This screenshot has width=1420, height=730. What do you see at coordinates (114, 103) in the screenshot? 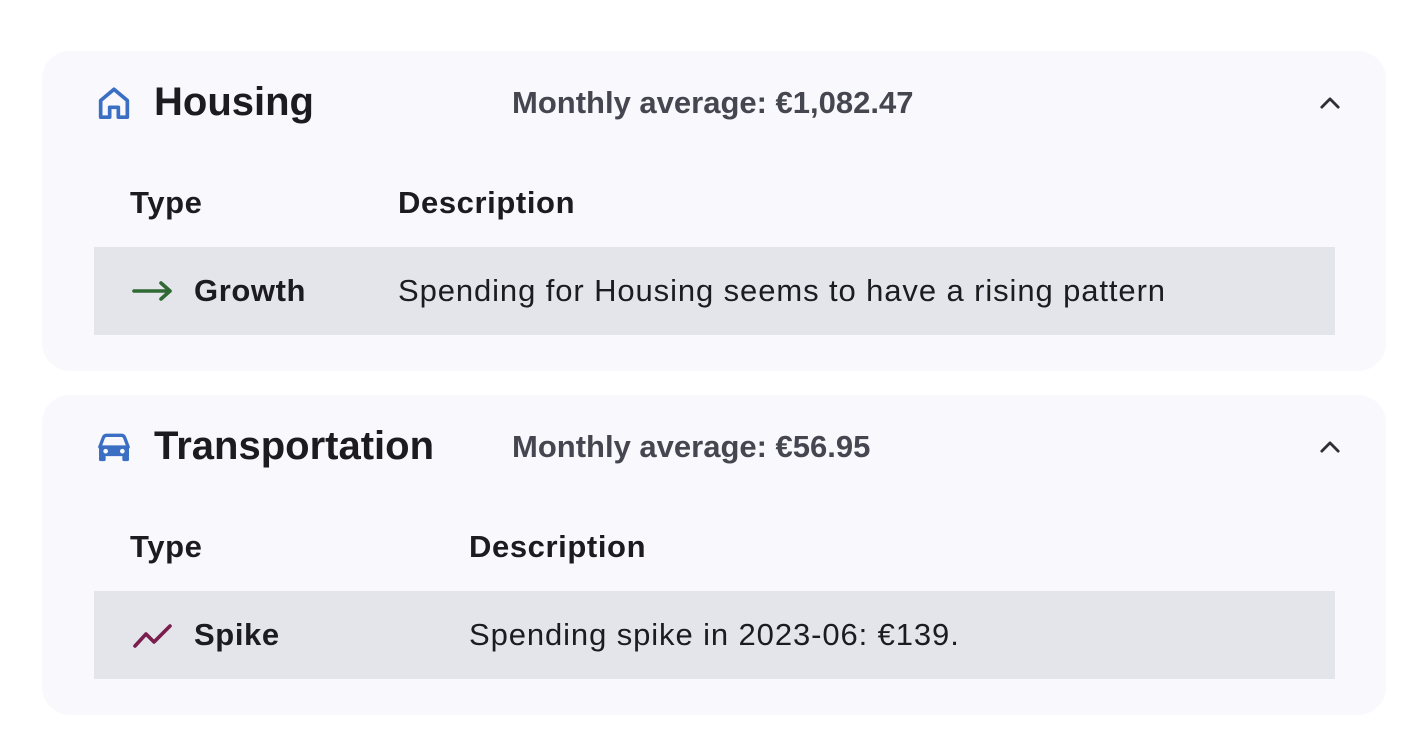
I see `house-icon` at bounding box center [114, 103].